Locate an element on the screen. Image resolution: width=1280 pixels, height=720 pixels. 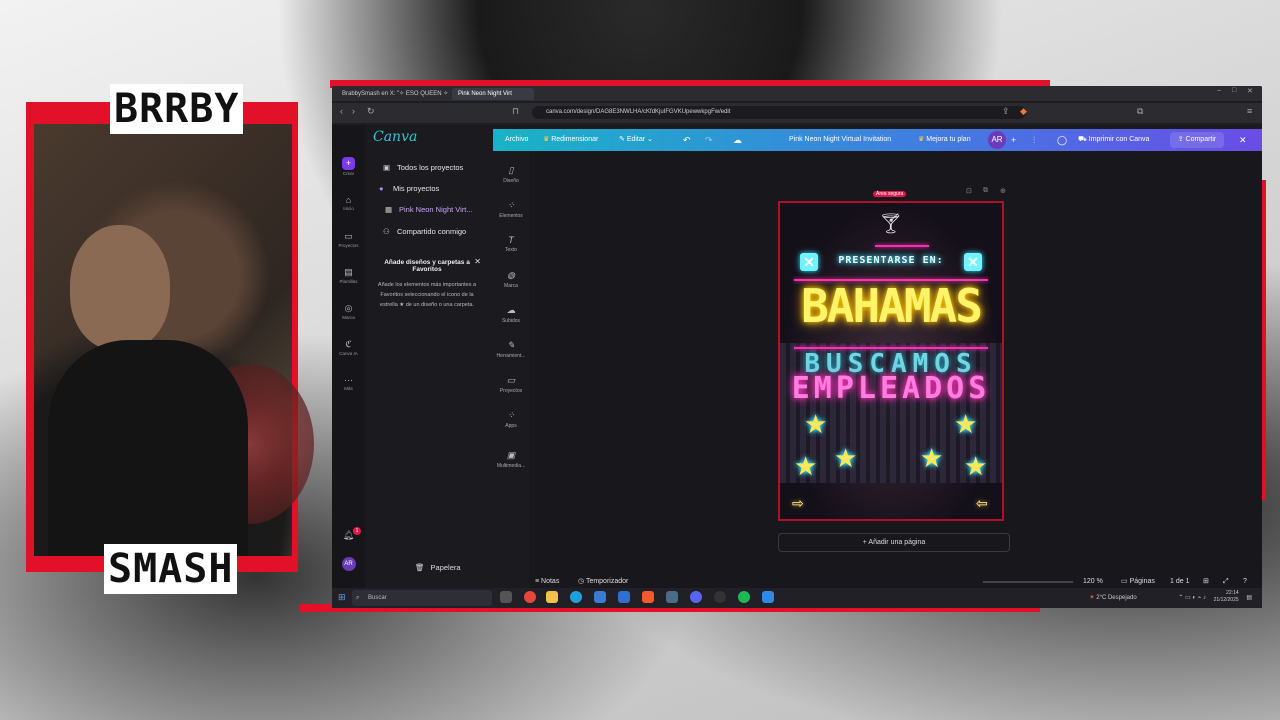
extensions-icon: ⧉ is located at coordinates (1140, 111).